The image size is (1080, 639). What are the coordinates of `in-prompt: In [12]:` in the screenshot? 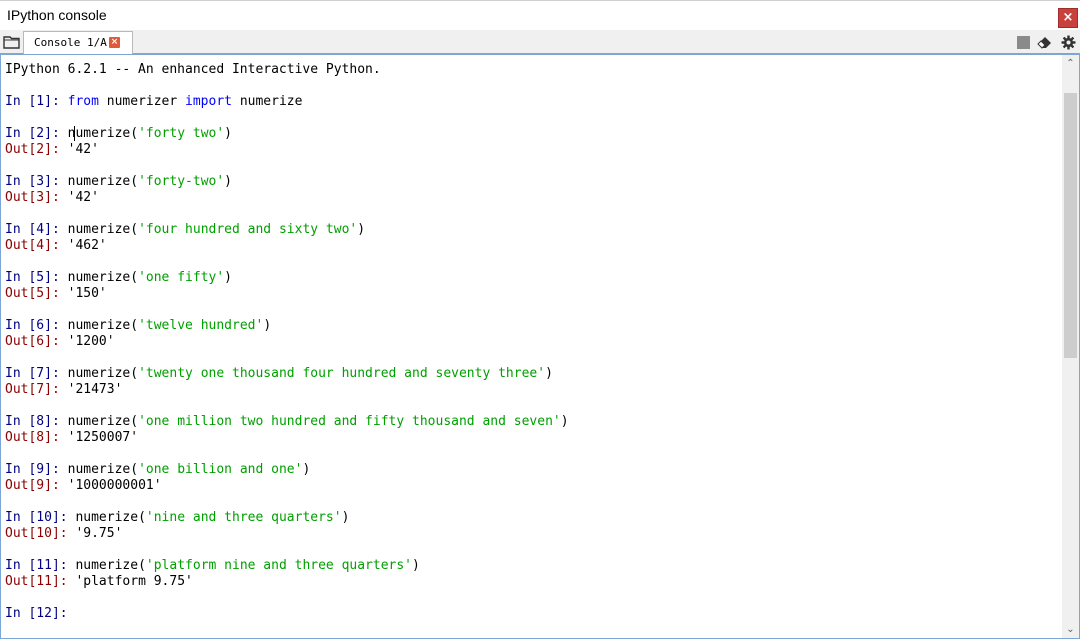 It's located at (40, 613).